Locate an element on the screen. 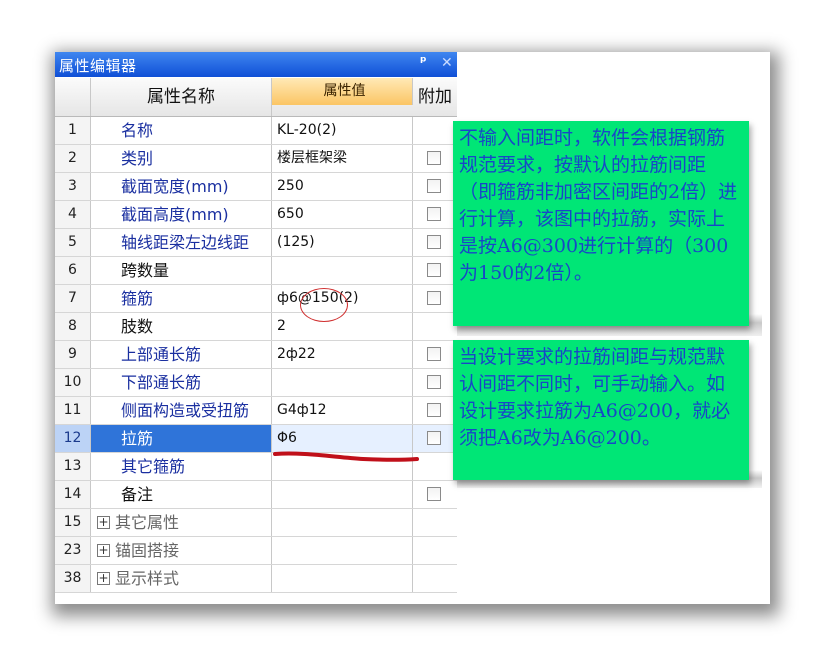  title-bar: 属性编辑器 ᵖ ✕ is located at coordinates (256, 64).